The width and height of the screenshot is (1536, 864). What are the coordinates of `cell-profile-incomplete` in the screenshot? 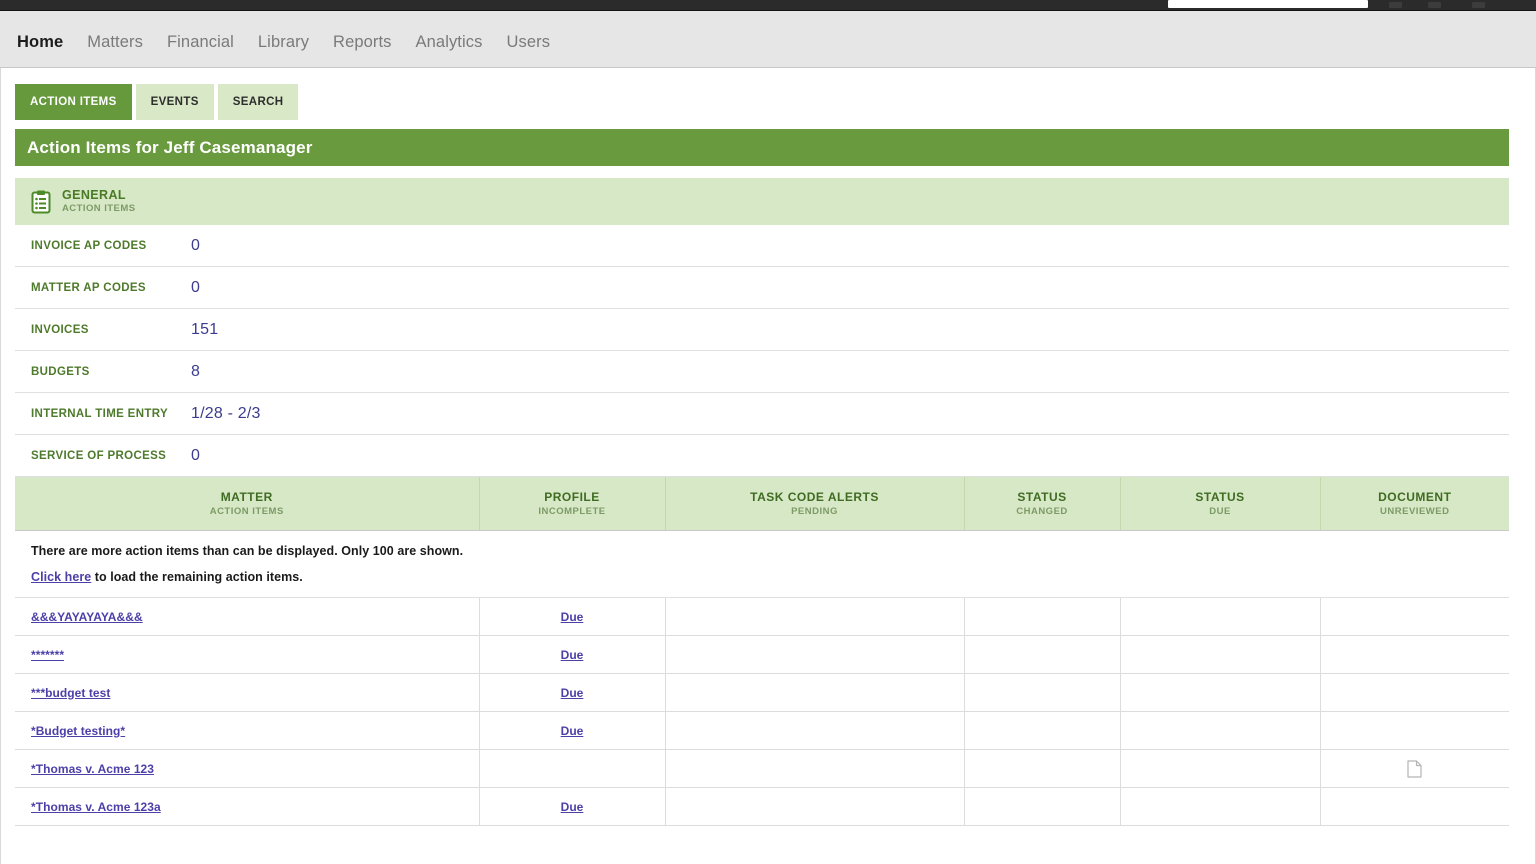 It's located at (572, 768).